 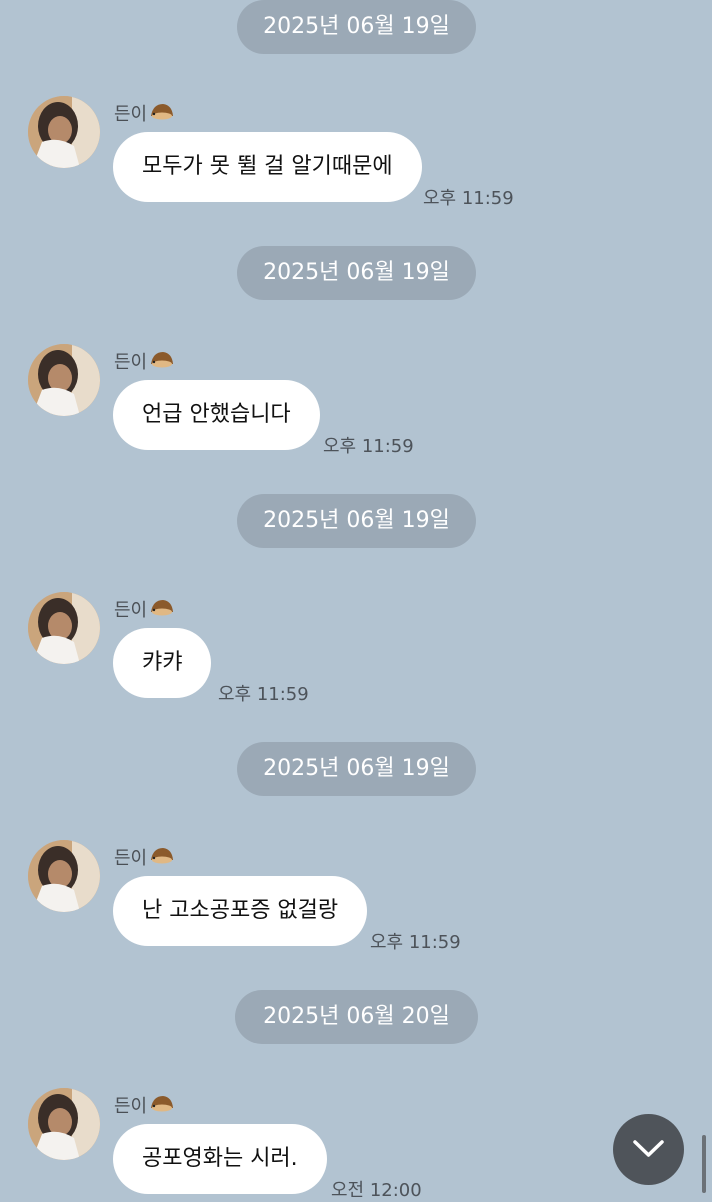 What do you see at coordinates (220, 1159) in the screenshot?
I see `message-bubble: 공포영화는 시러.` at bounding box center [220, 1159].